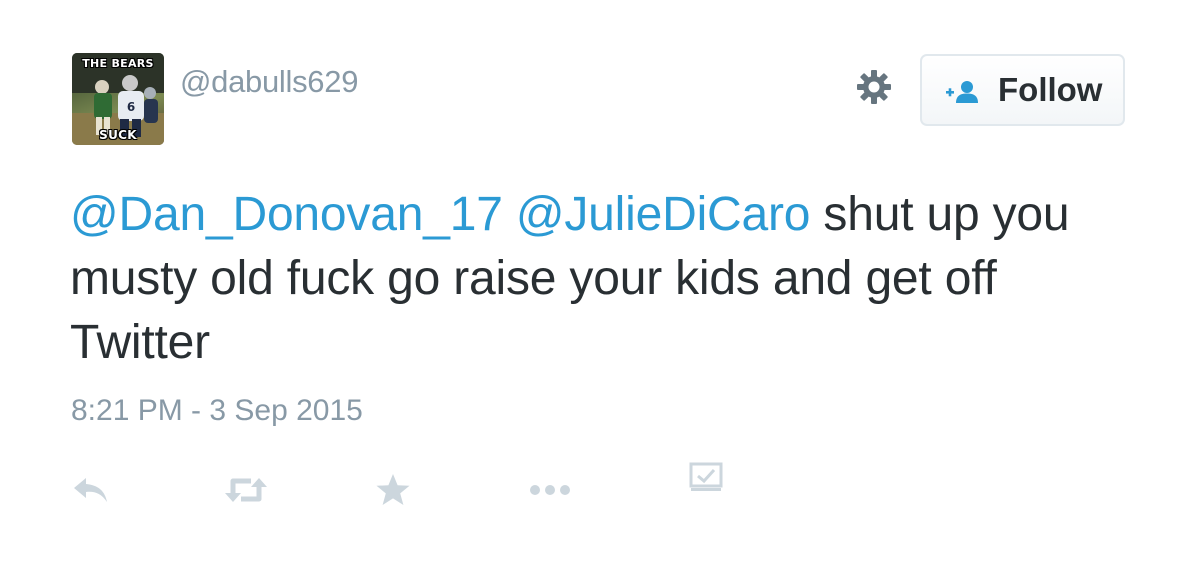  I want to click on star-icon, so click(393, 489).